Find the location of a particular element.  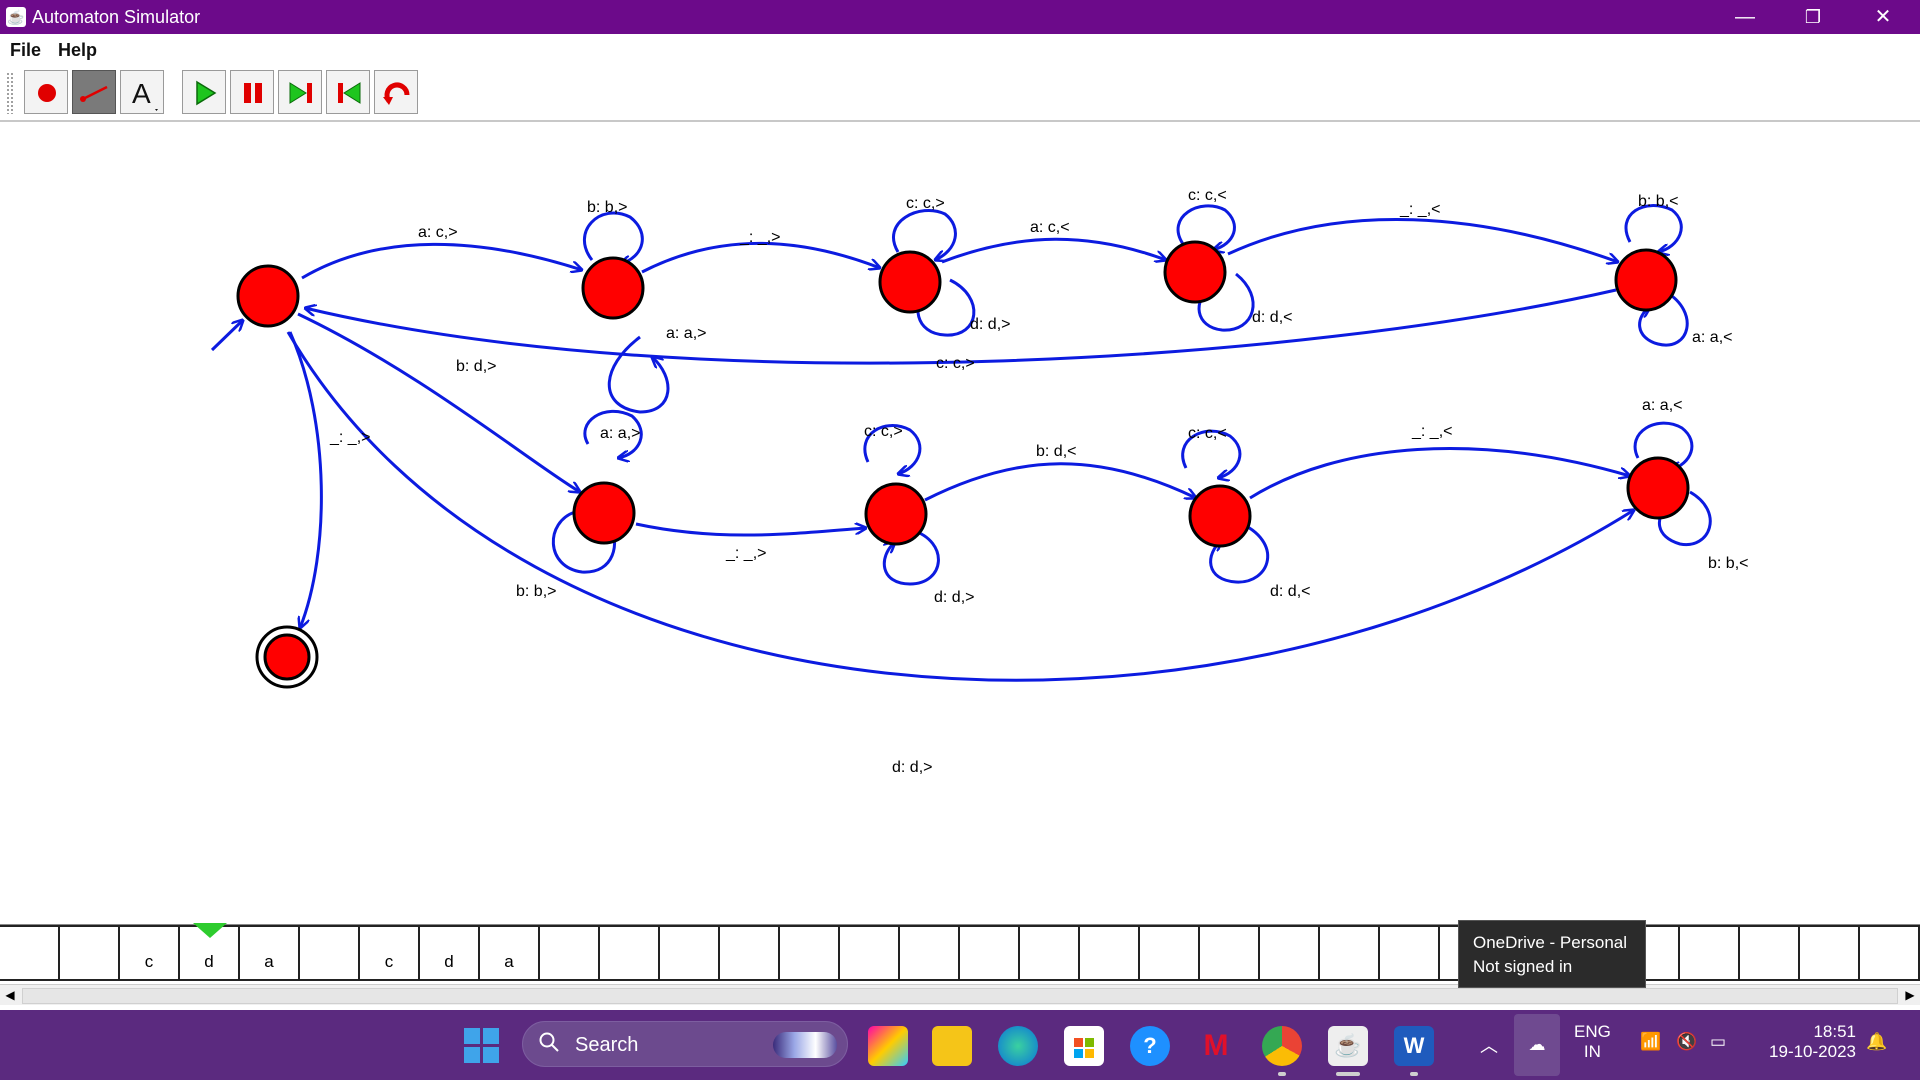

play-icon is located at coordinates (206, 93).